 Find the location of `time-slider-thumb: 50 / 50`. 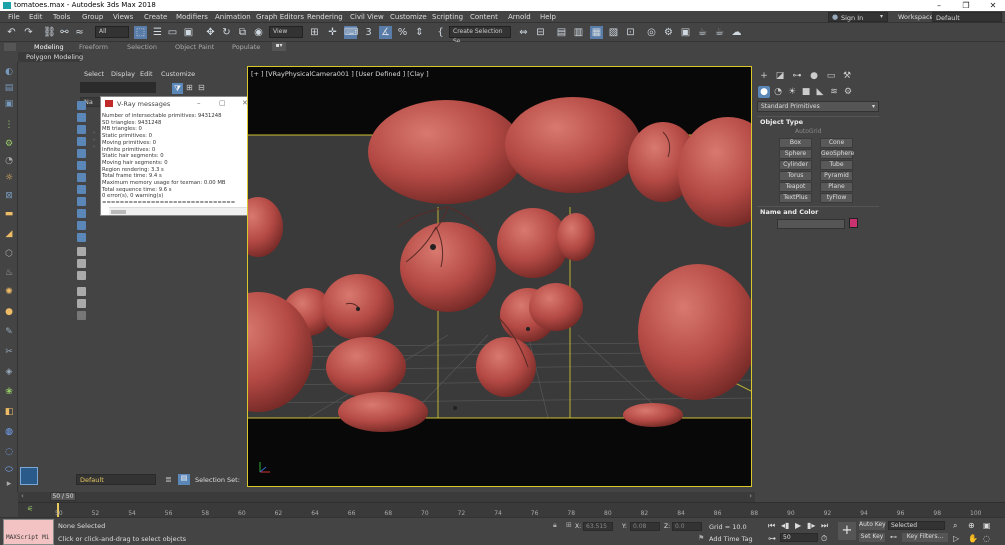

time-slider-thumb: 50 / 50 is located at coordinates (63, 496).